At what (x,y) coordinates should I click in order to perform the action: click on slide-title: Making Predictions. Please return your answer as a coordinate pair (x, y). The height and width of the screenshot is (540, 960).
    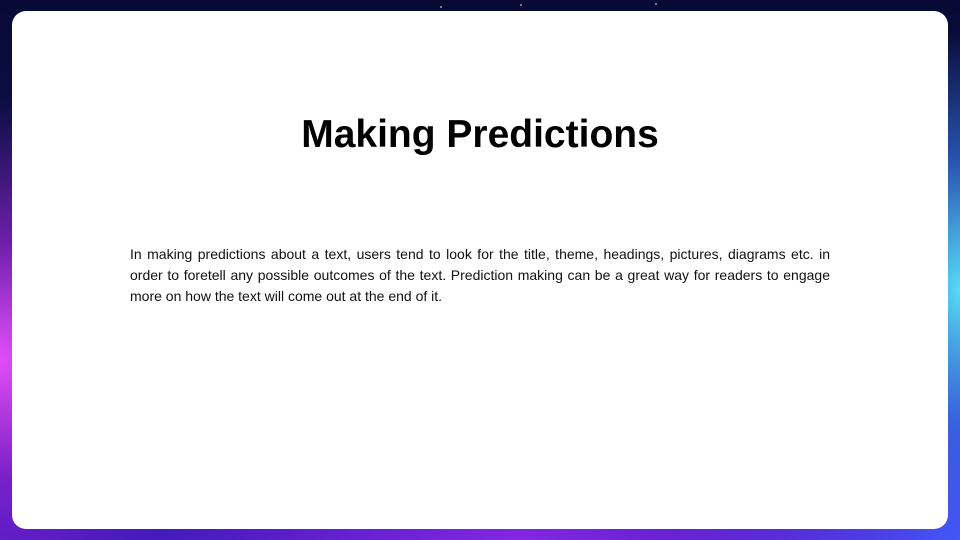
    Looking at the image, I should click on (480, 134).